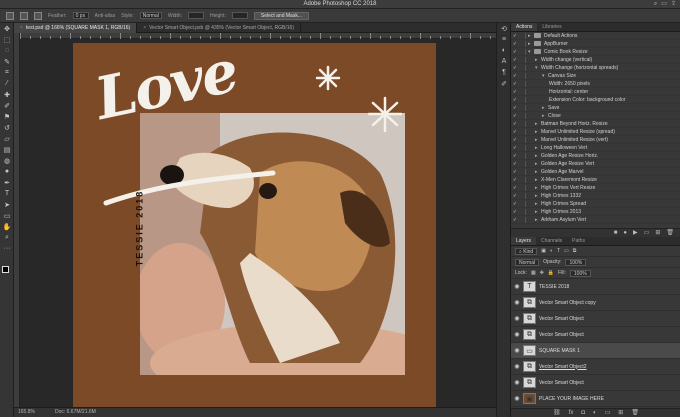  I want to click on foreground-color-swatch, so click(5, 269).